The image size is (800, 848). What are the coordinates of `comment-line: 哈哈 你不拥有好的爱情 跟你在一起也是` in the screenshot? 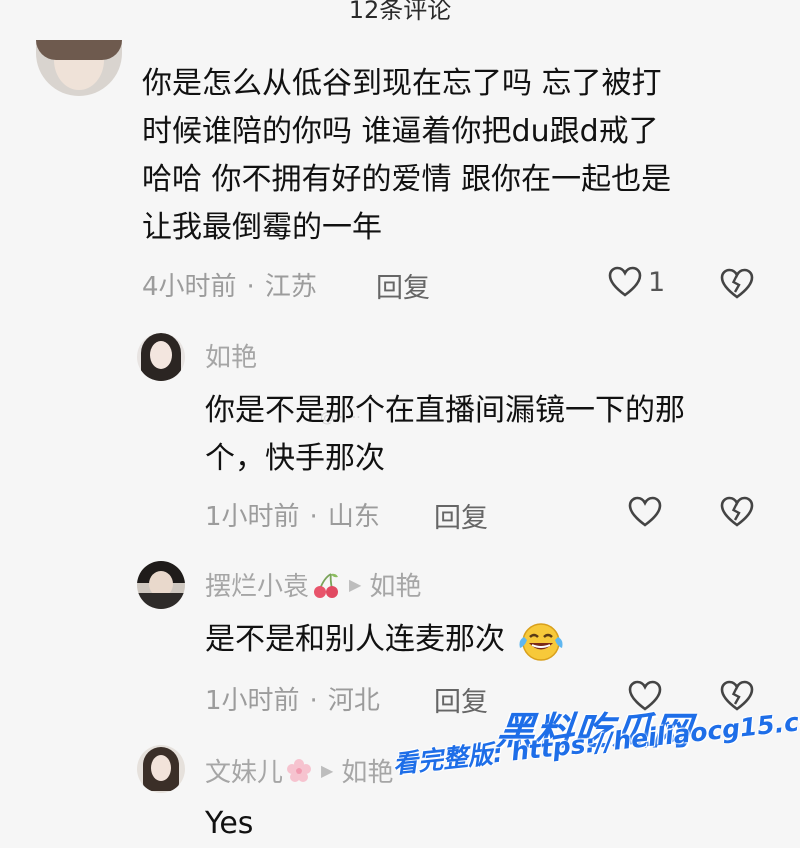 It's located at (407, 179).